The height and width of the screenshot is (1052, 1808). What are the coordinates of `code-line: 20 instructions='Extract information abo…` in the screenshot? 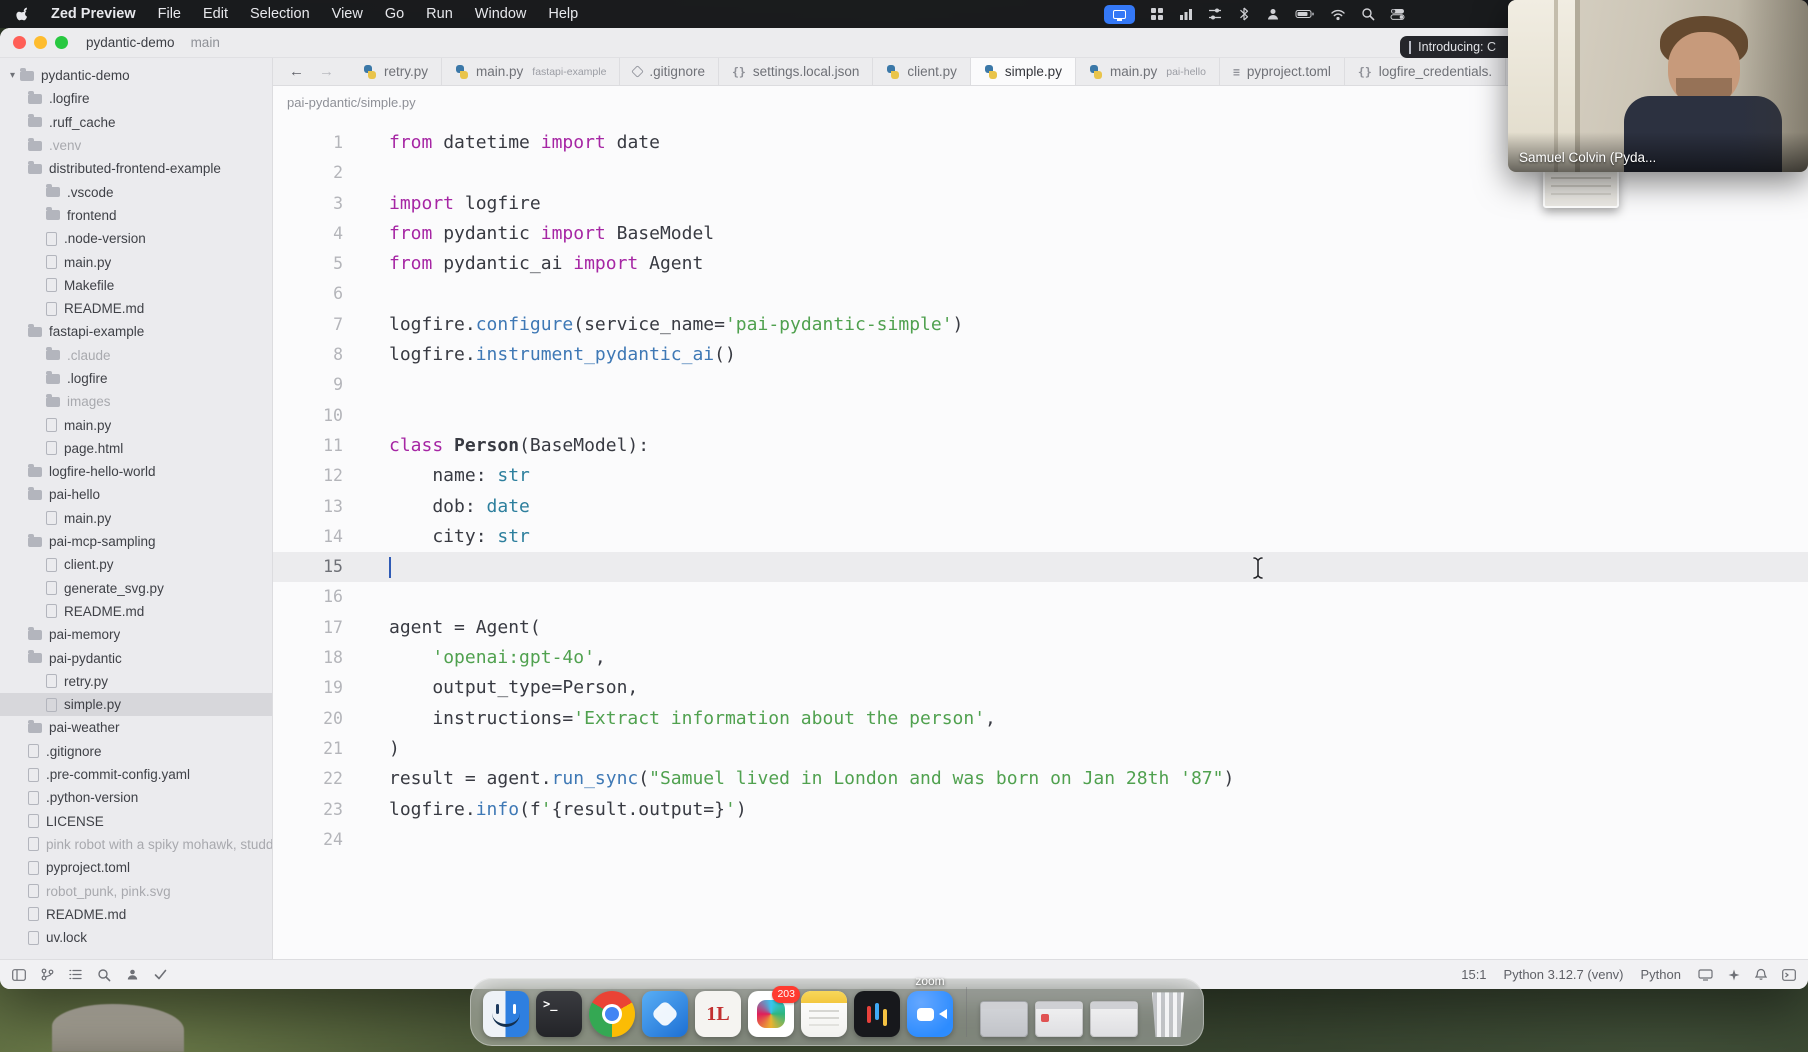 It's located at (1040, 719).